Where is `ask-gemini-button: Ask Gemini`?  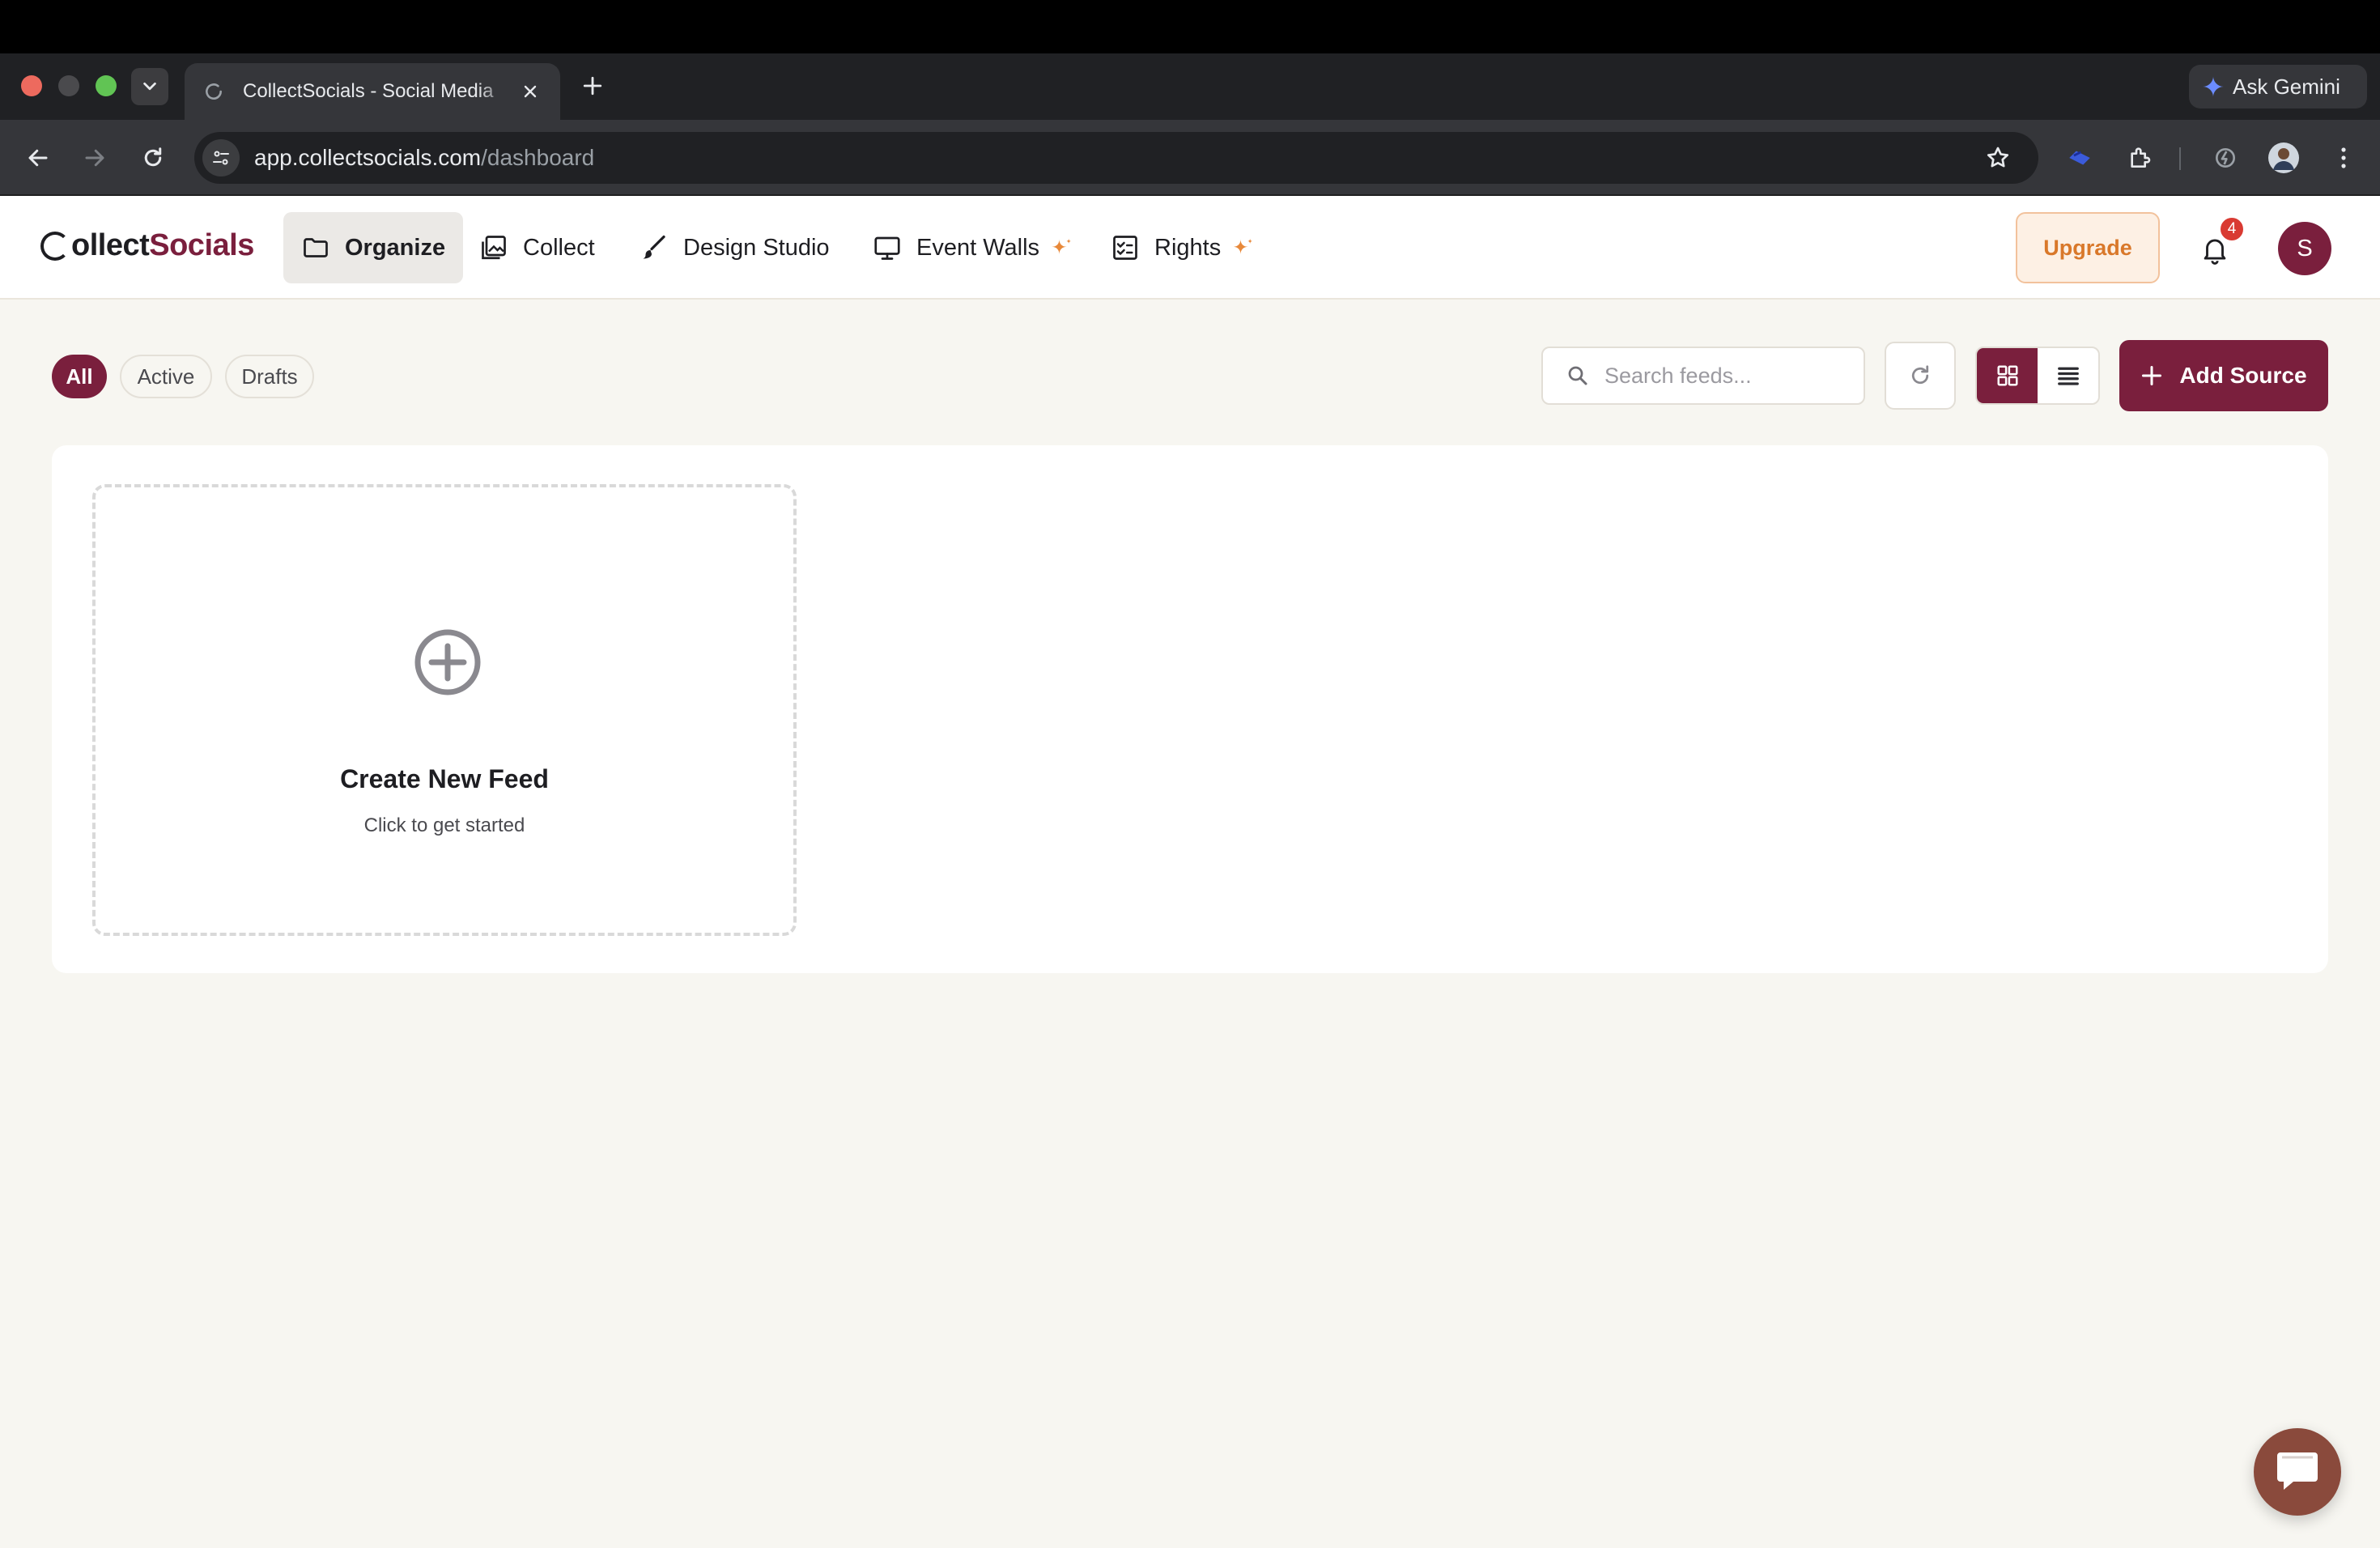 ask-gemini-button: Ask Gemini is located at coordinates (2278, 87).